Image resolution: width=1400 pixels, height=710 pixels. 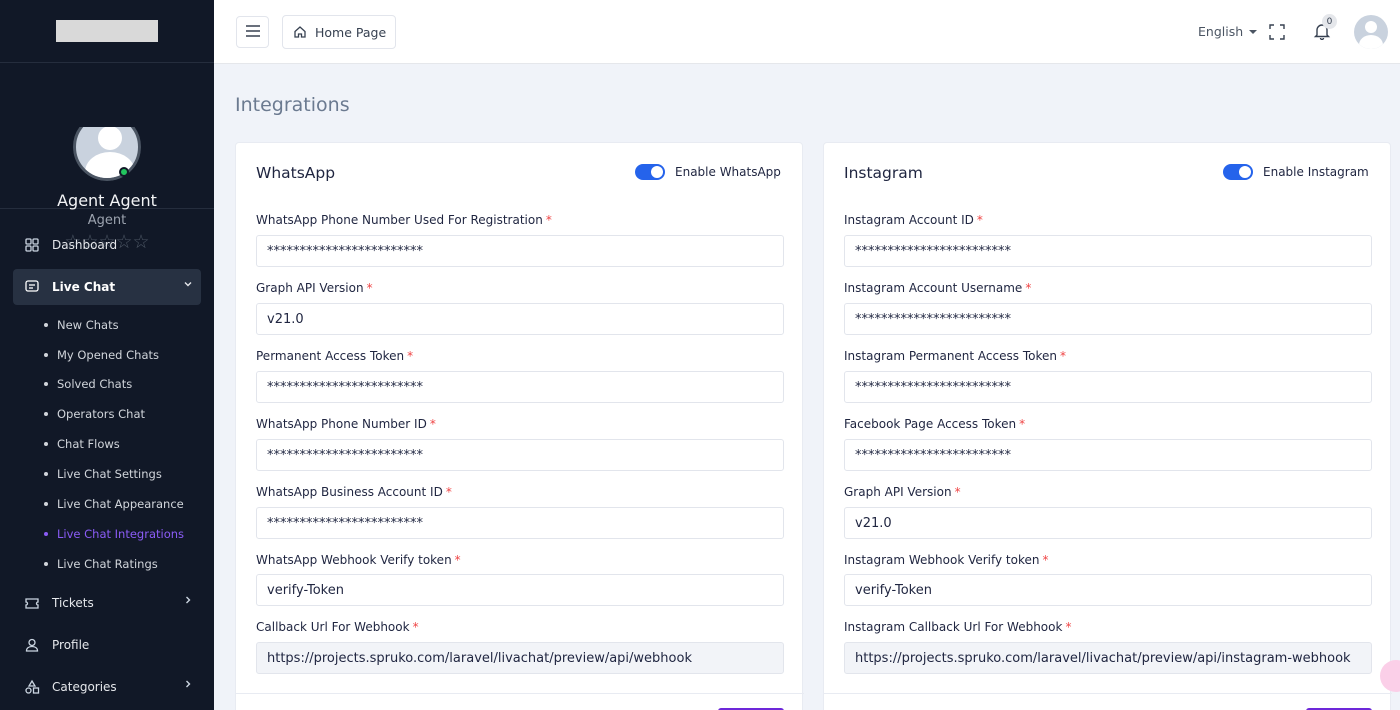 I want to click on sidebar-subitem-operators-chat: Operators Chat, so click(x=94, y=414).